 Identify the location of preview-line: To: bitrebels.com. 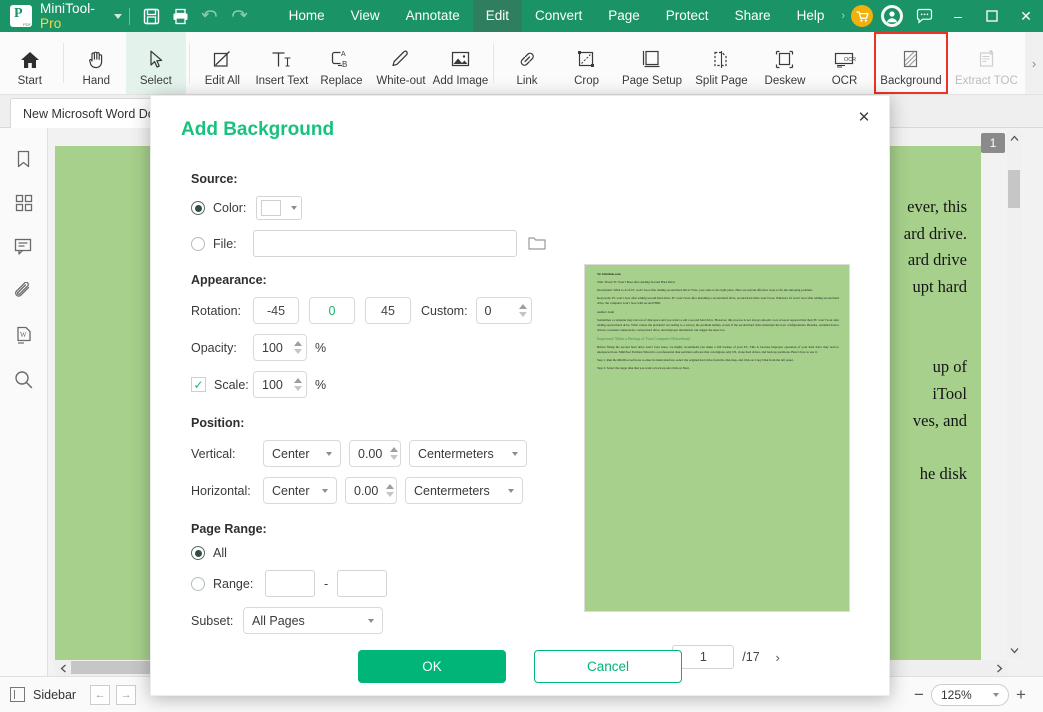
(609, 274).